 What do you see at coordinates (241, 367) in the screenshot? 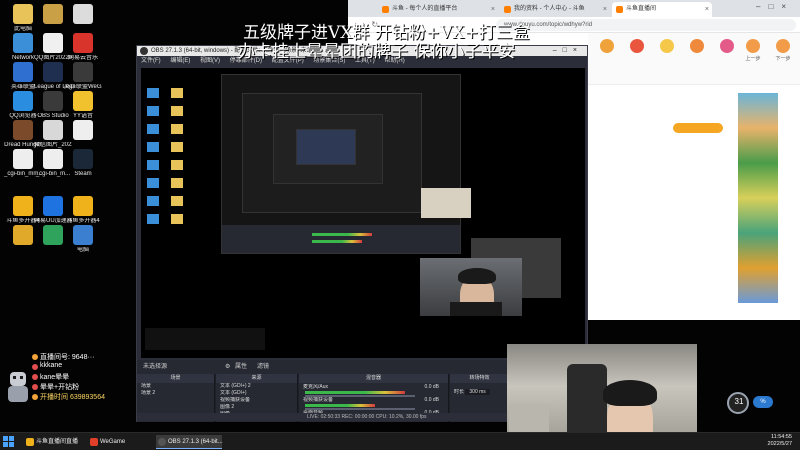
I see `properties-button: 属性` at bounding box center [241, 367].